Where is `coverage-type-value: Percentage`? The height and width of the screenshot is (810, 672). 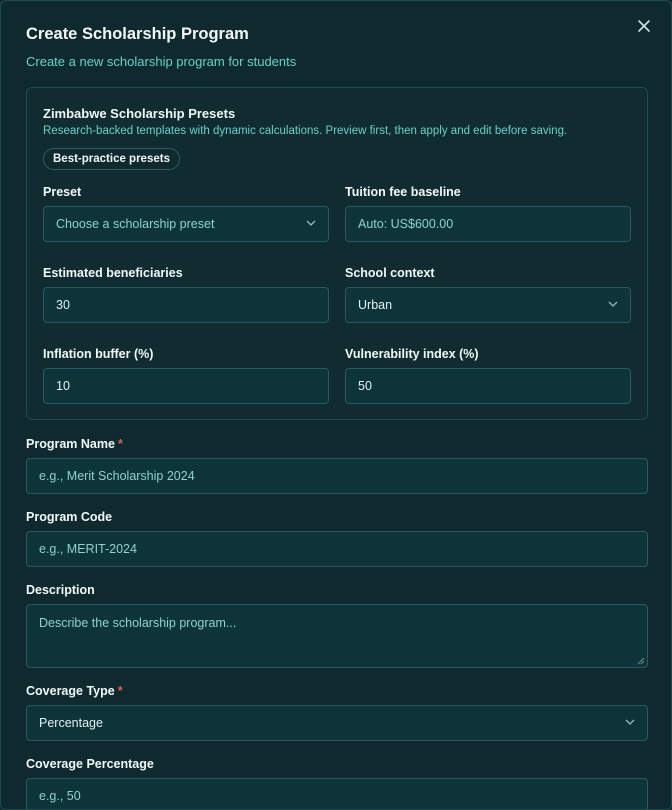 coverage-type-value: Percentage is located at coordinates (71, 723).